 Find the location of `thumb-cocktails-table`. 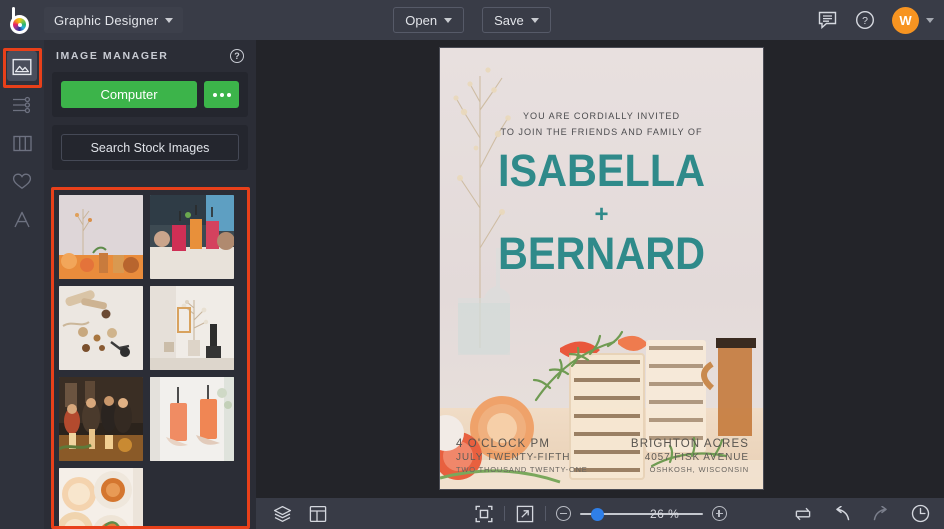

thumb-cocktails-table is located at coordinates (101, 237).